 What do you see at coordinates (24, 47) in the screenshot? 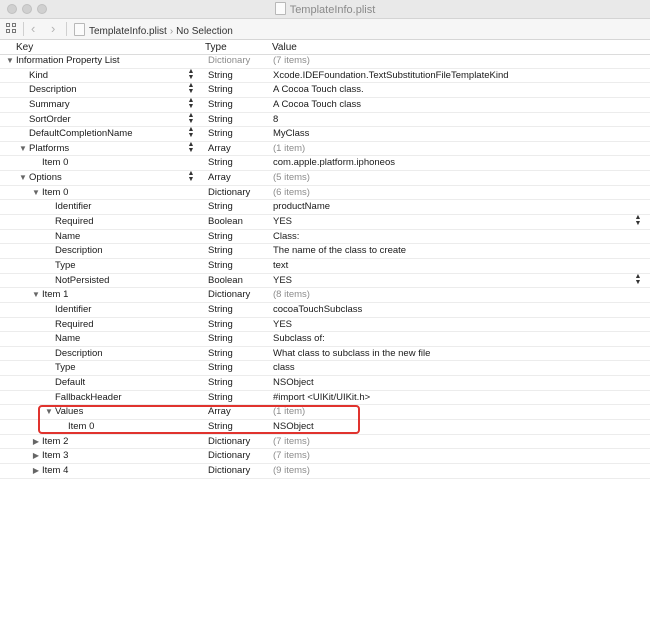
I see `key-column-header: Key` at bounding box center [24, 47].